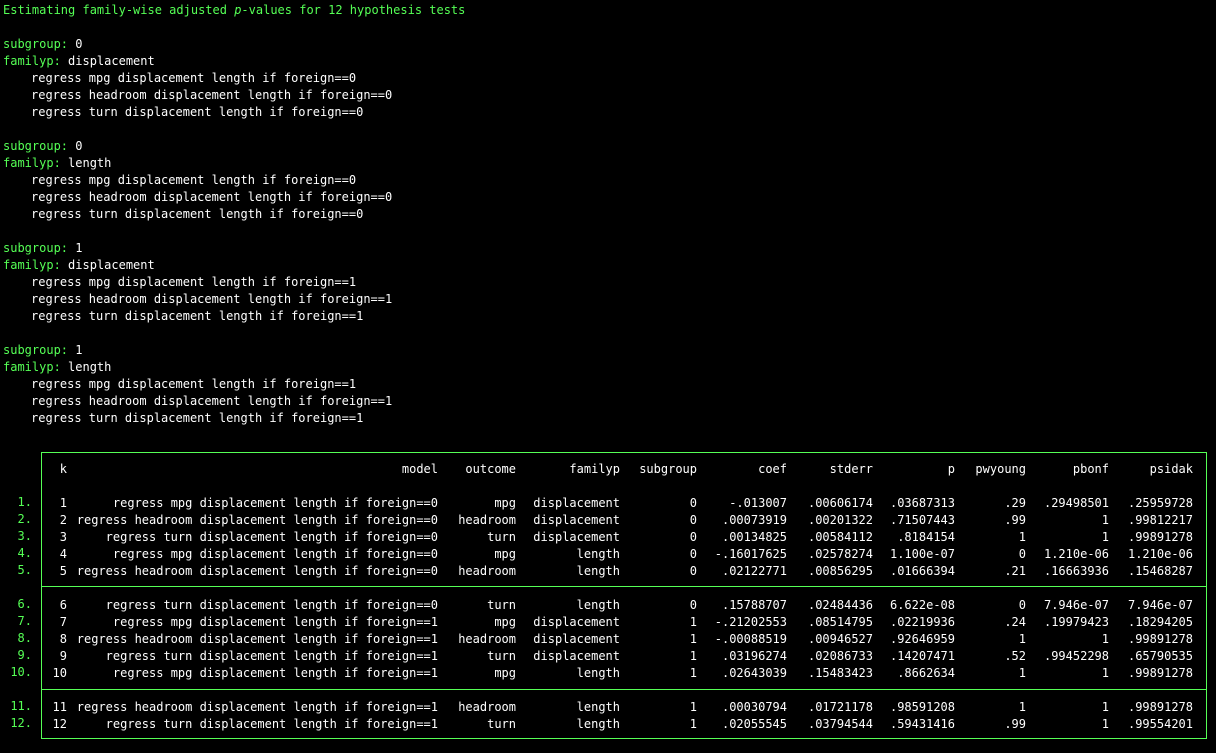  What do you see at coordinates (840, 656) in the screenshot?
I see `cell-stderr: .02086733` at bounding box center [840, 656].